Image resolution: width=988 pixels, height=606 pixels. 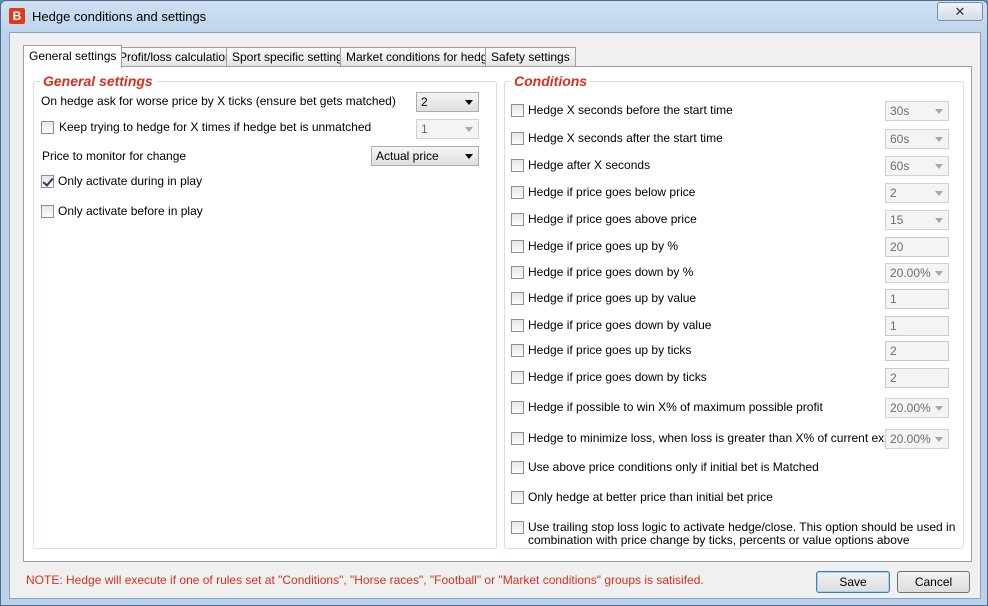 I want to click on cancel-button: Cancel, so click(x=933, y=582).